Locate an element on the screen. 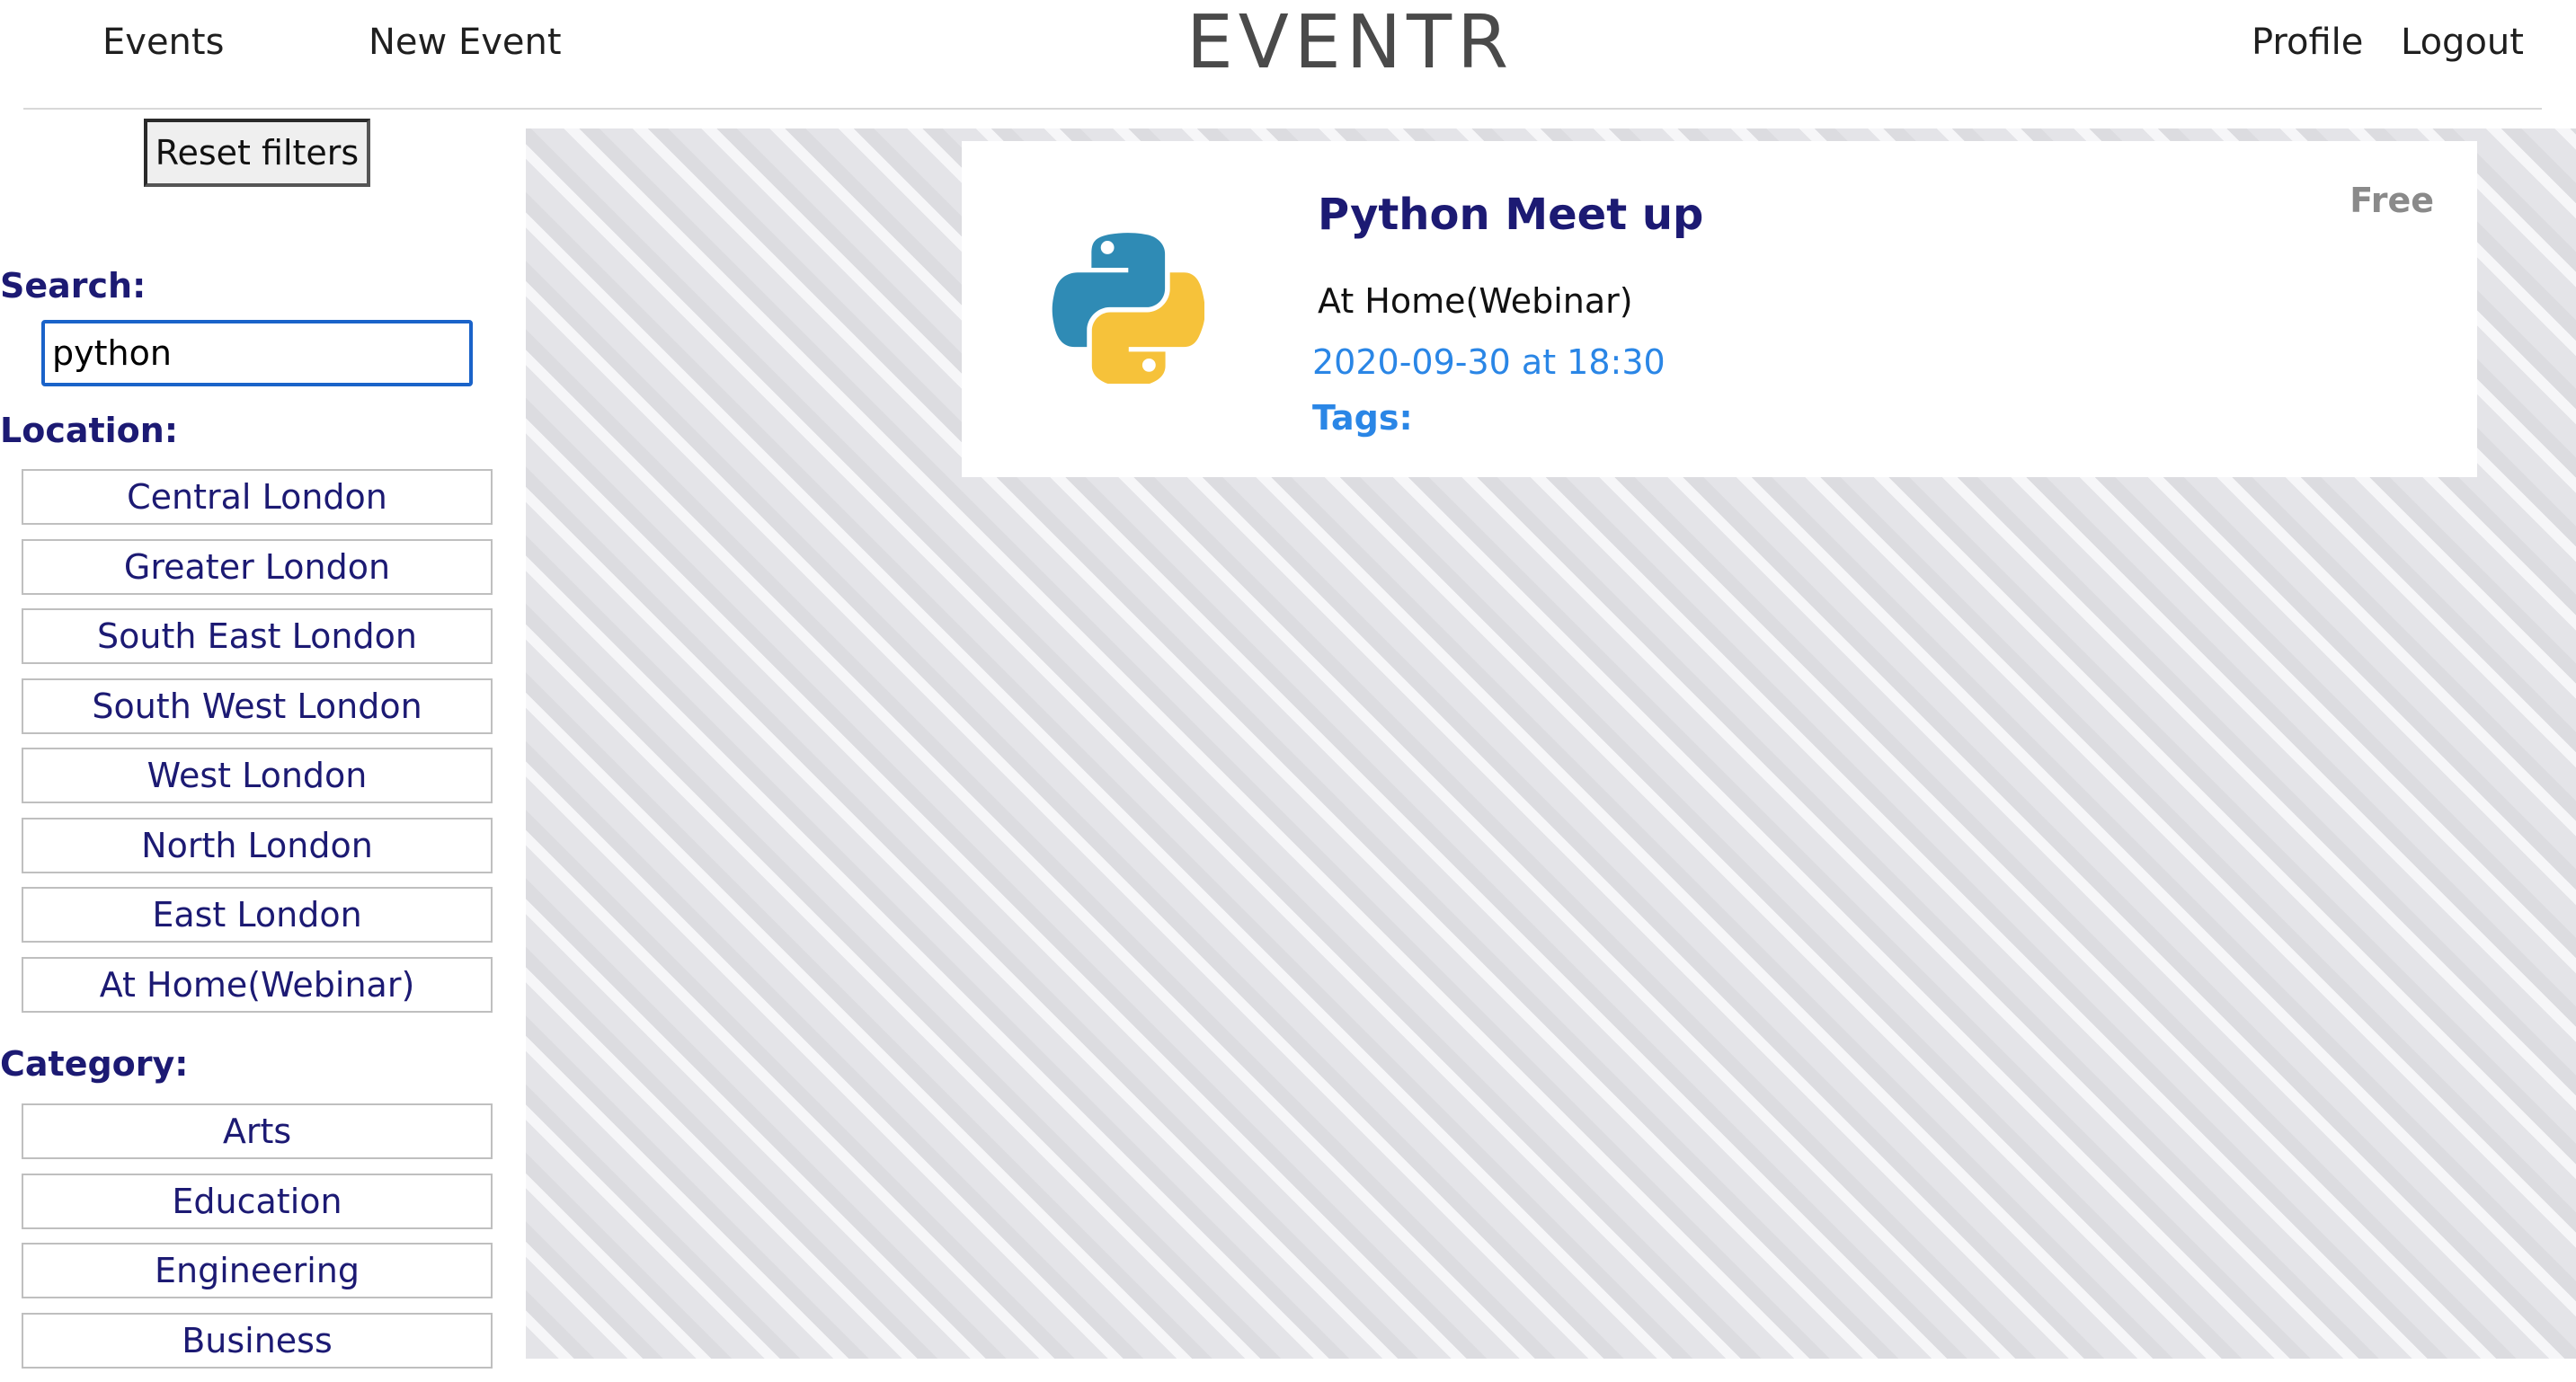 This screenshot has height=1382, width=2576. category-heading: Category: is located at coordinates (94, 1064).